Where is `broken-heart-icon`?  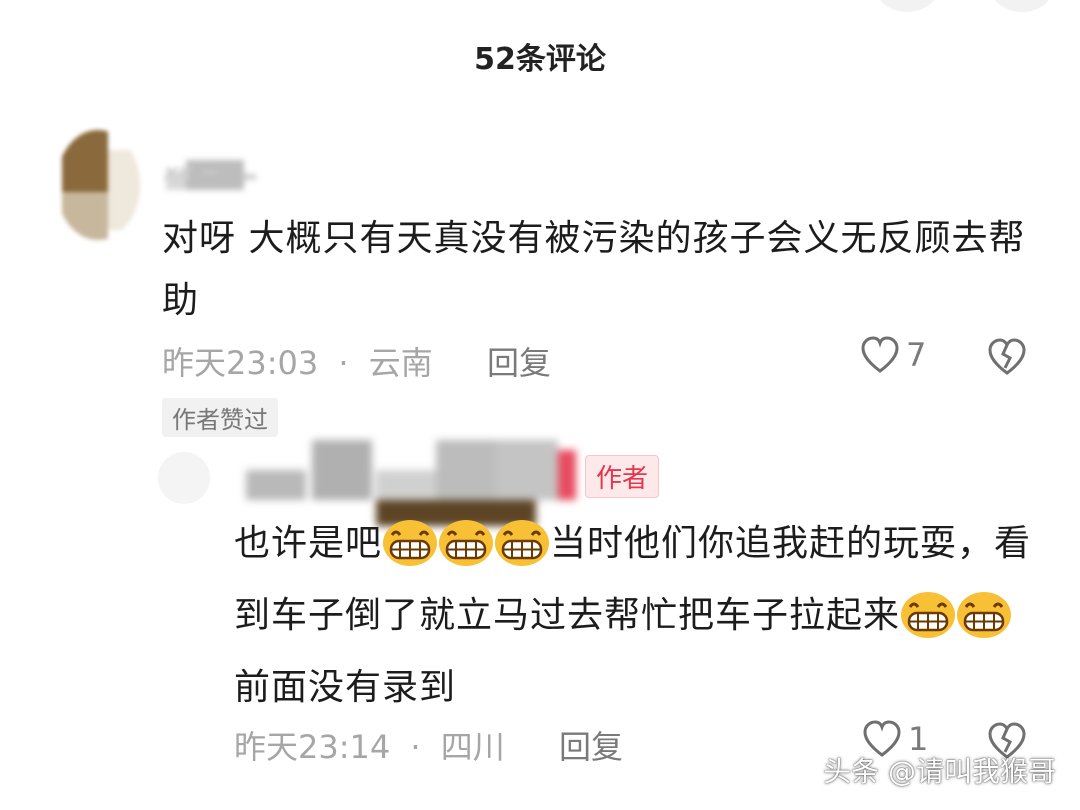 broken-heart-icon is located at coordinates (1007, 356).